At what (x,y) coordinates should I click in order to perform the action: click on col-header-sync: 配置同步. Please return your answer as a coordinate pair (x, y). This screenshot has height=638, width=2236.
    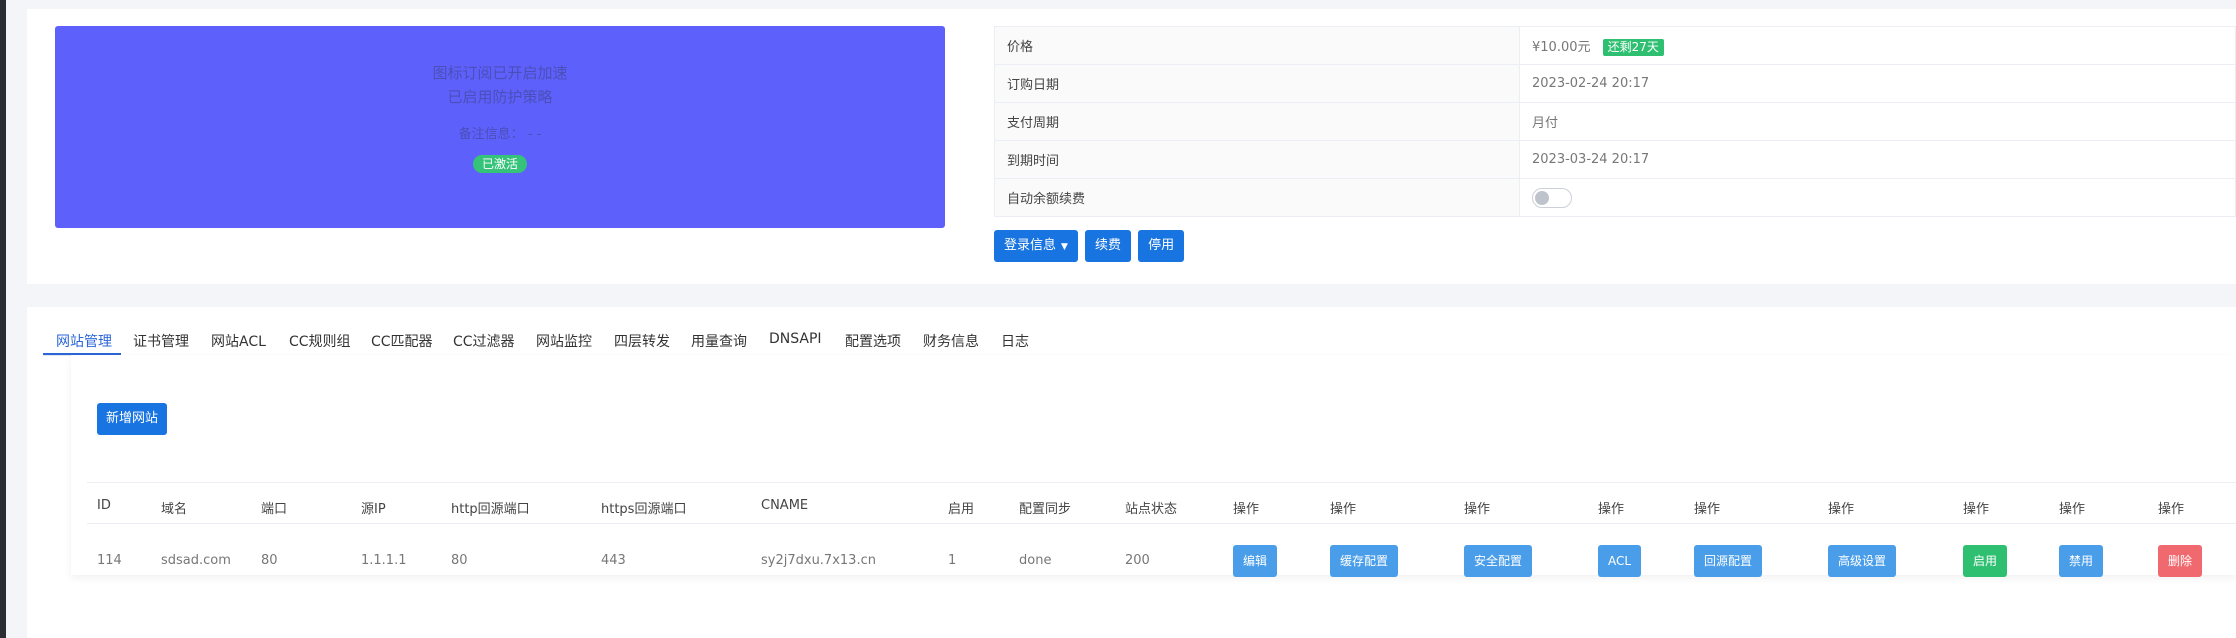
    Looking at the image, I should click on (1045, 509).